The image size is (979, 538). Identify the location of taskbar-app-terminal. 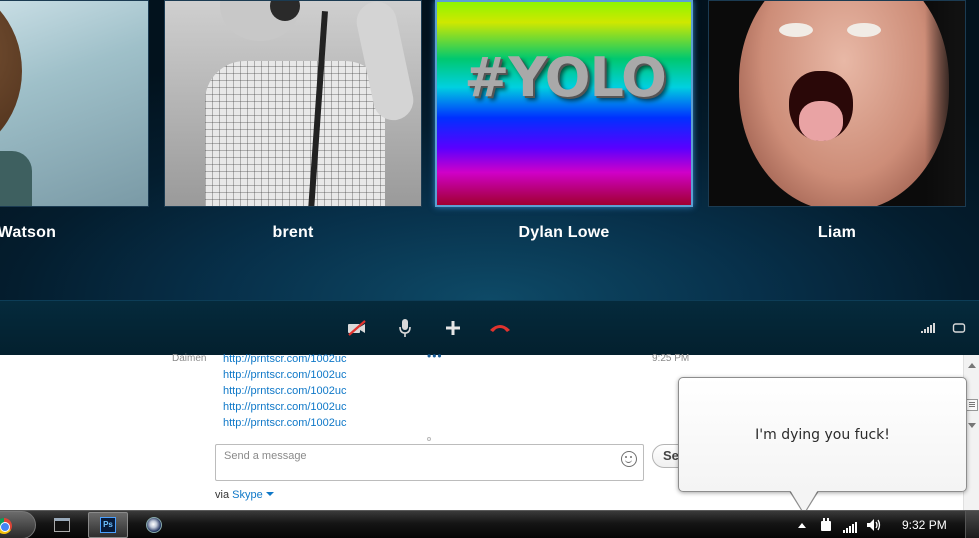
(62, 525).